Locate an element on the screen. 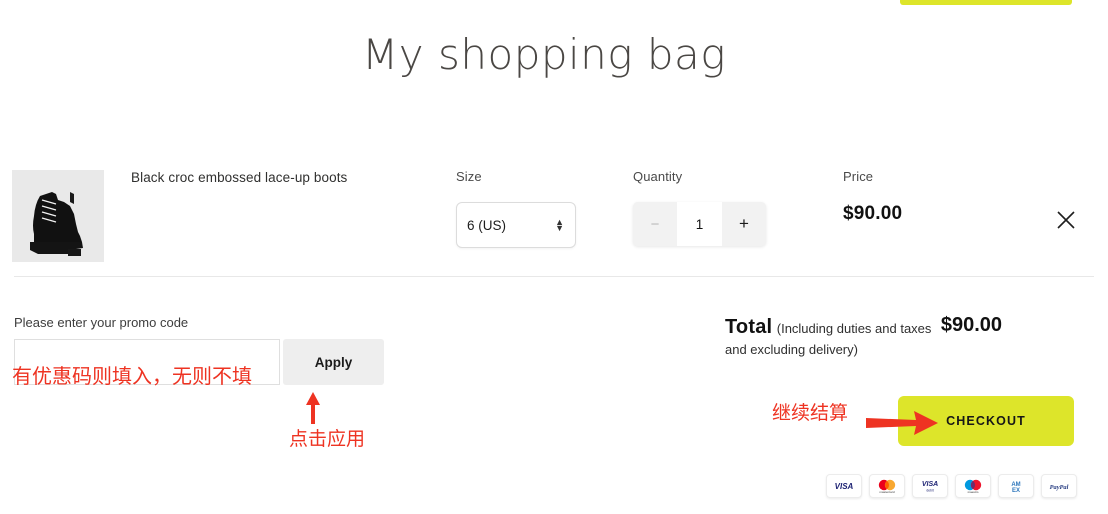 The height and width of the screenshot is (514, 1108). size-selected-value: 6 (US) is located at coordinates (487, 225).